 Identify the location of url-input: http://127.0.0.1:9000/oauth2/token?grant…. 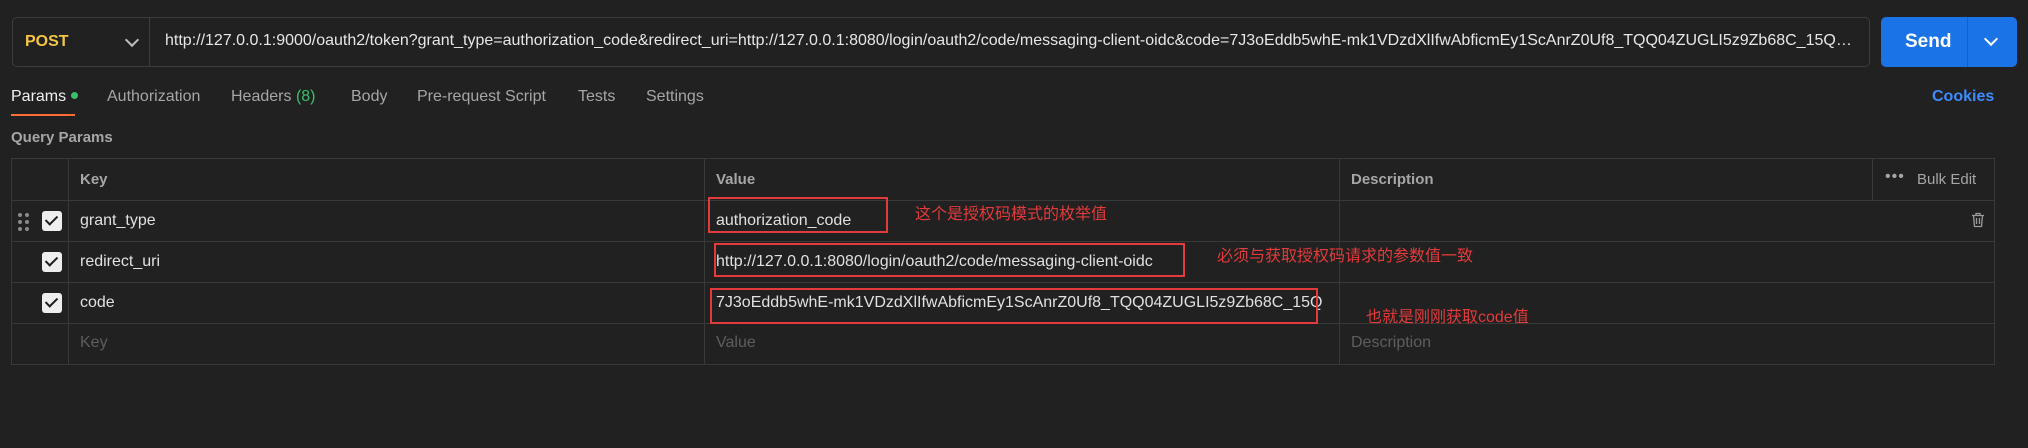
(1011, 43).